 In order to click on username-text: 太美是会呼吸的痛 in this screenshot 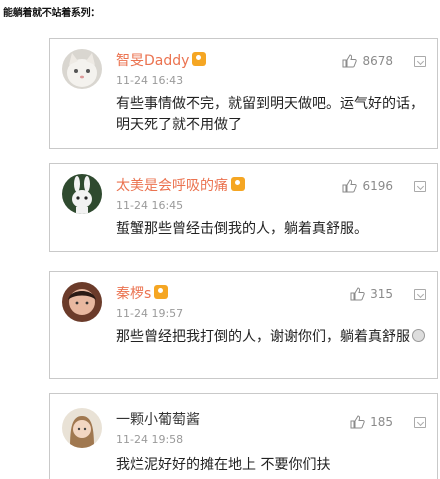, I will do `click(172, 186)`.